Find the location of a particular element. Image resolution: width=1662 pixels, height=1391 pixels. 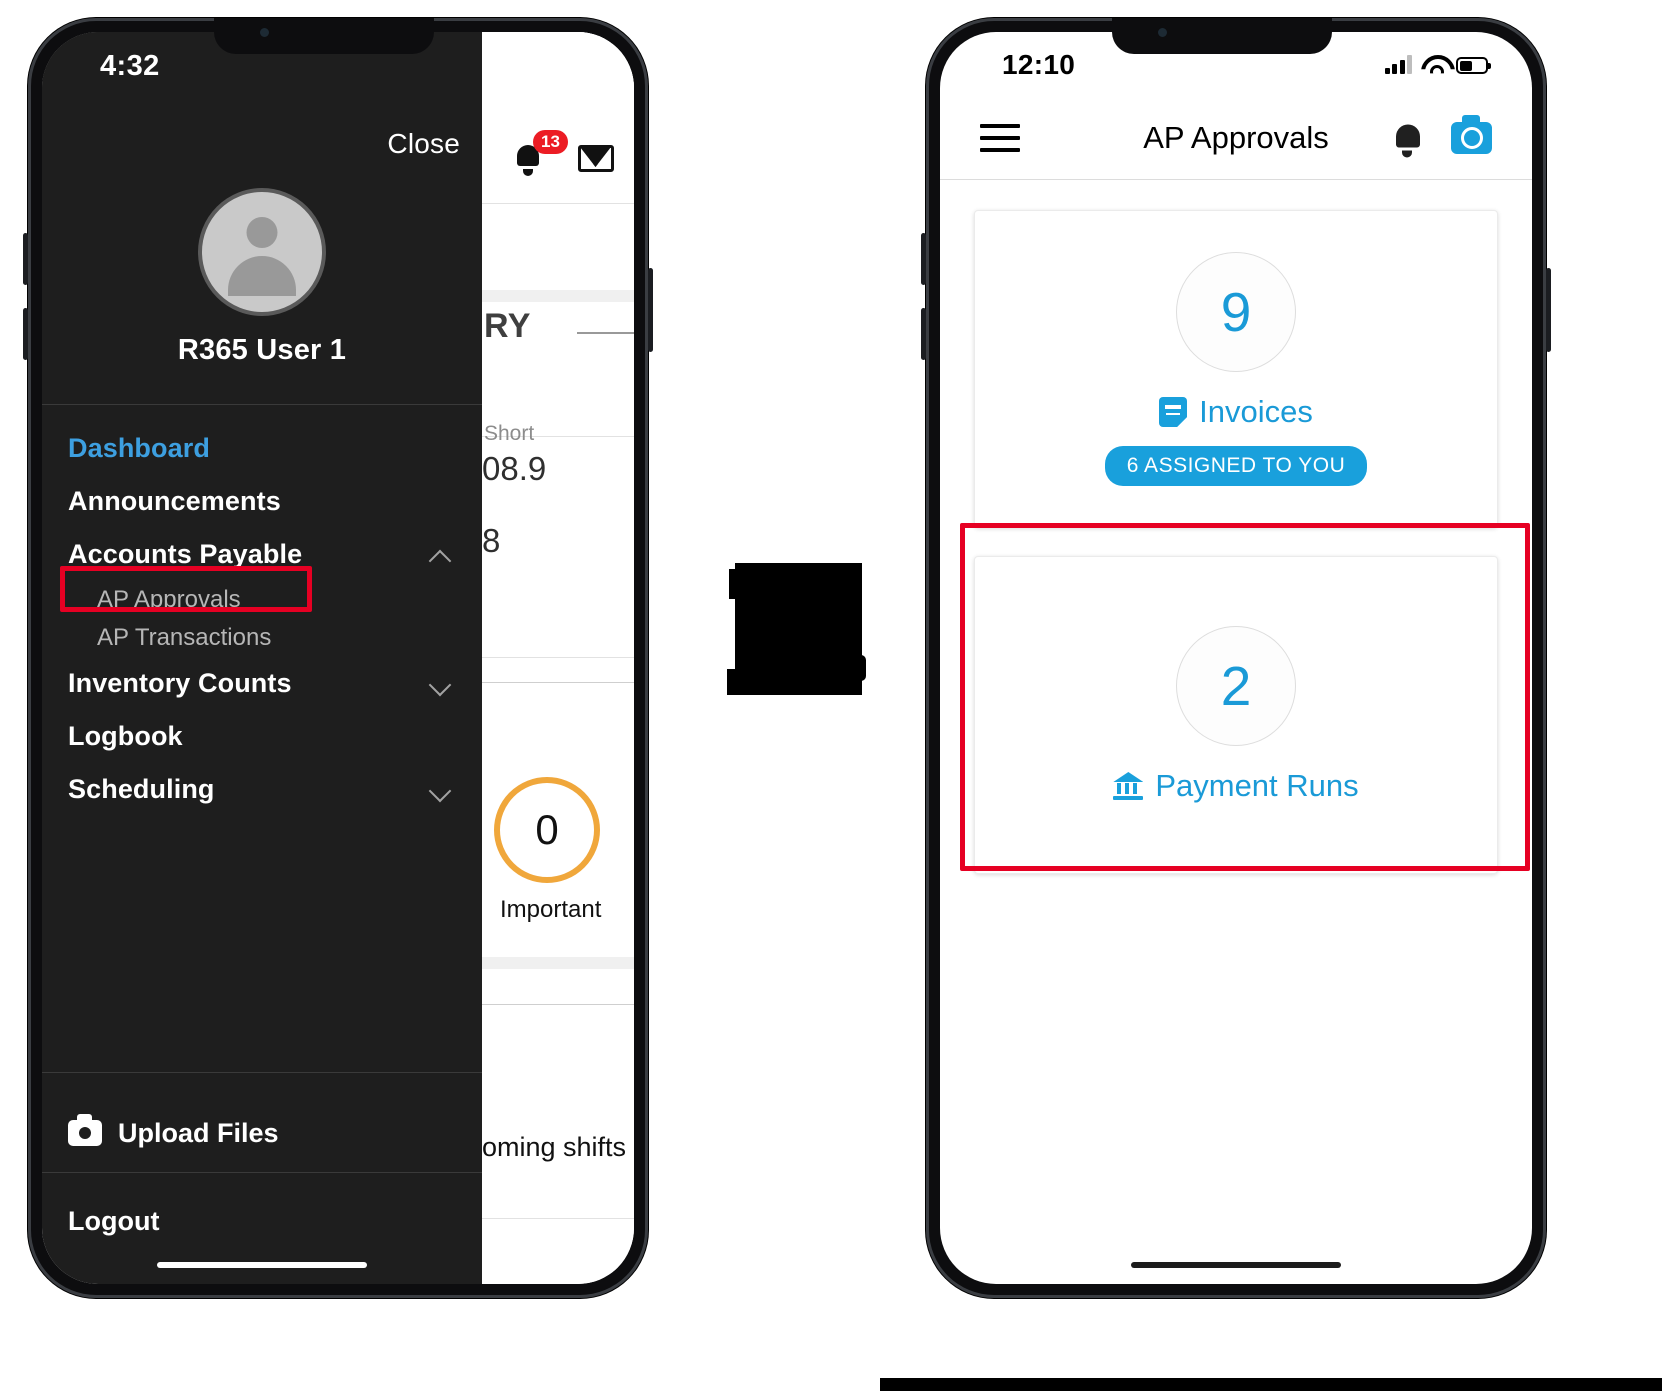

sidebar-item-accounts-payable: Accounts Payable is located at coordinates (262, 554).